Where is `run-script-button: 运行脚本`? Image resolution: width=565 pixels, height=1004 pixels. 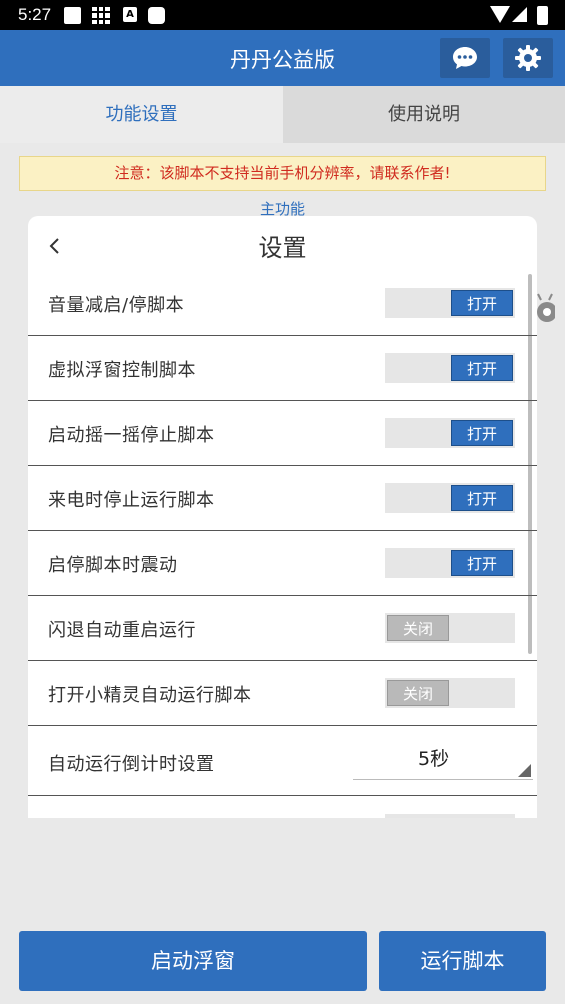
run-script-button: 运行脚本 is located at coordinates (462, 961).